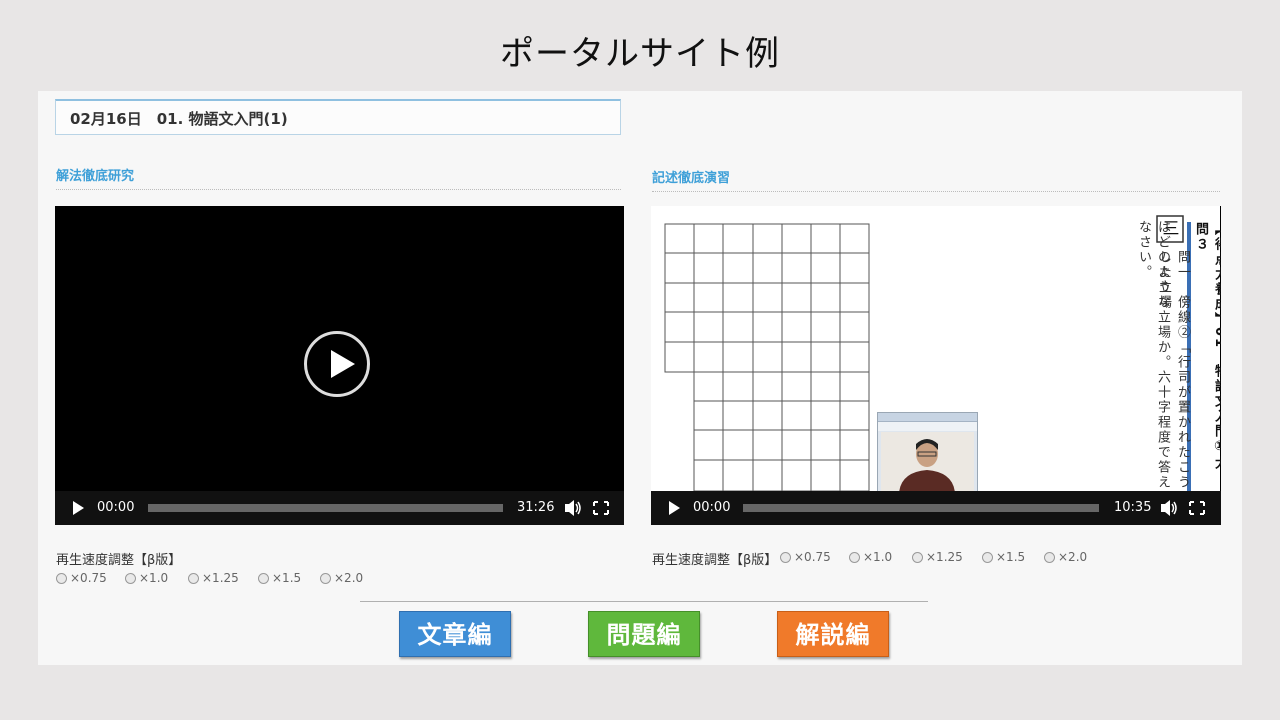 The width and height of the screenshot is (1280, 720). I want to click on webcam-video, so click(927, 461).